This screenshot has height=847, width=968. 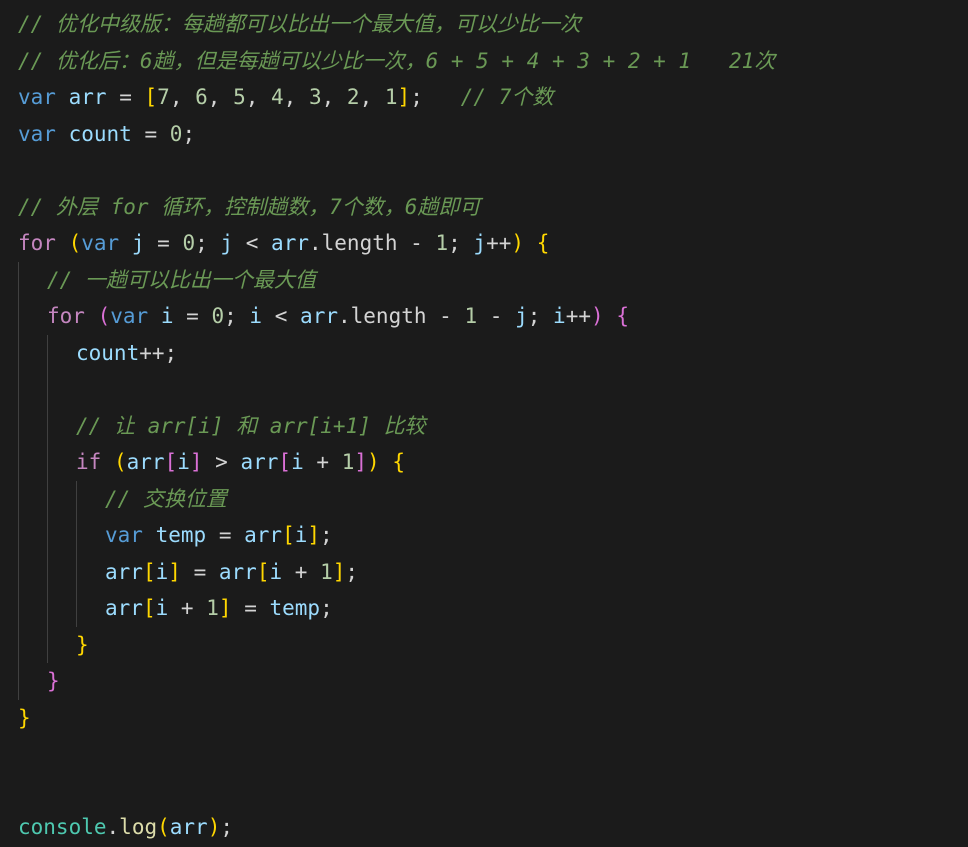 I want to click on token-bracket2: }, so click(x=53, y=681).